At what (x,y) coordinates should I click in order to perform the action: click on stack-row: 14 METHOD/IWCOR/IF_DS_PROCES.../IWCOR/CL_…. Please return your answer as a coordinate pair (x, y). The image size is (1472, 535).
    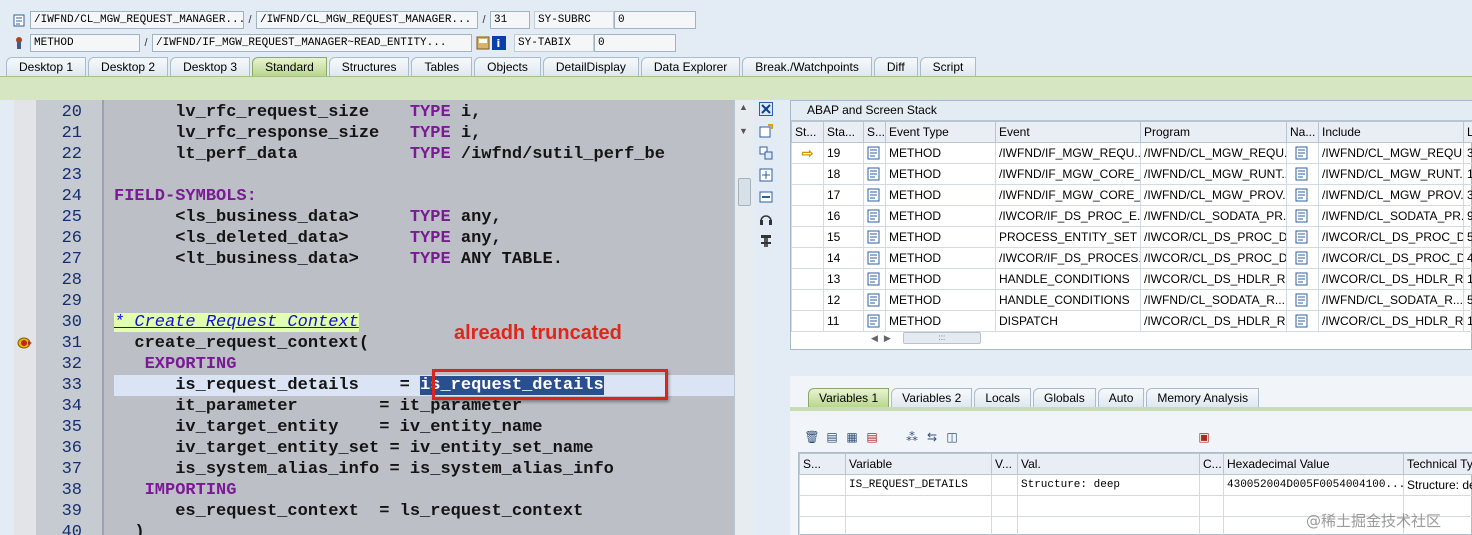
    Looking at the image, I should click on (1131, 258).